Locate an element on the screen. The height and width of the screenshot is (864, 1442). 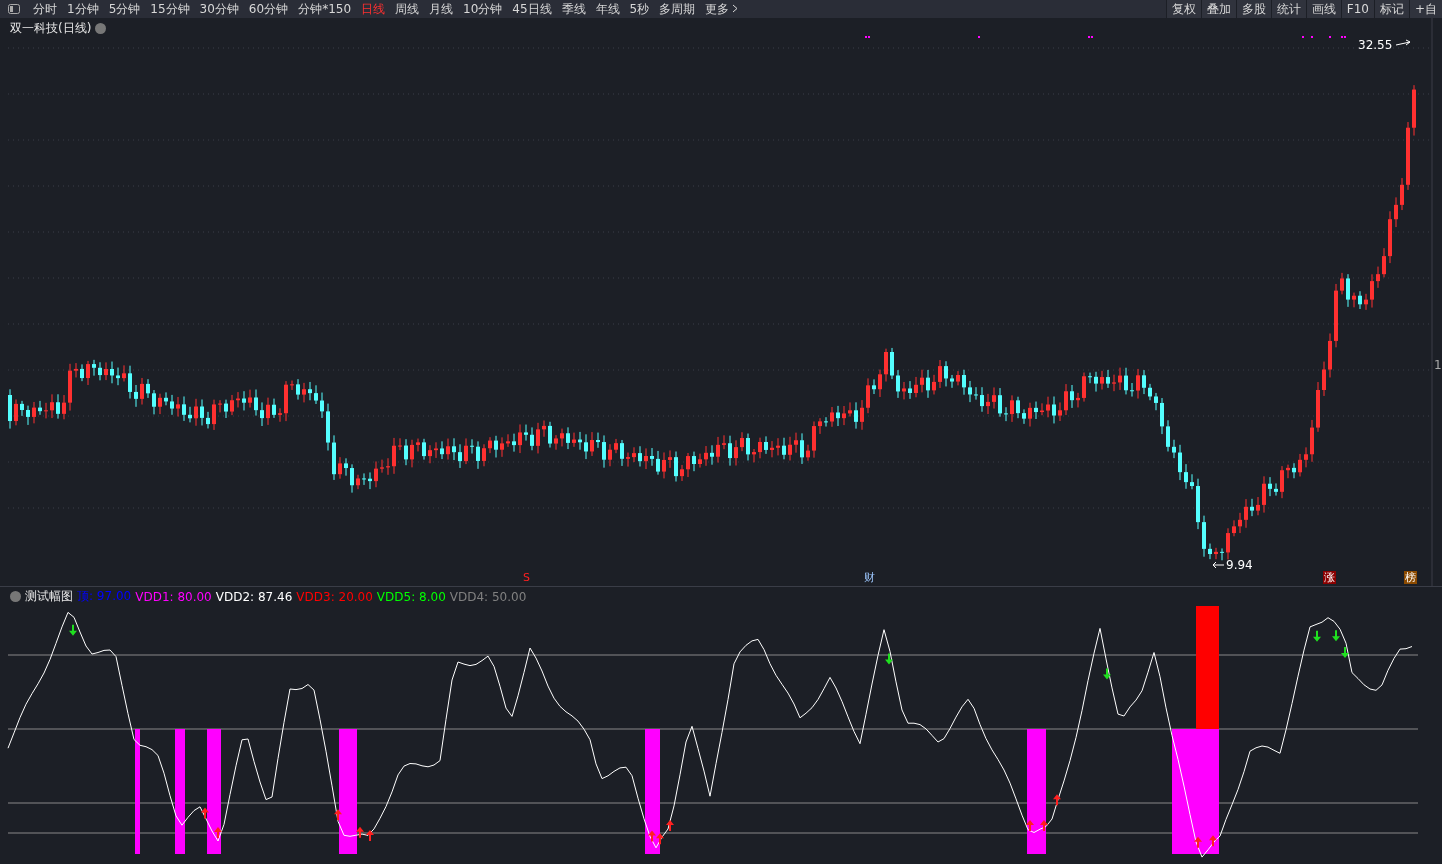
period-tab: 年线 is located at coordinates (607, 9).